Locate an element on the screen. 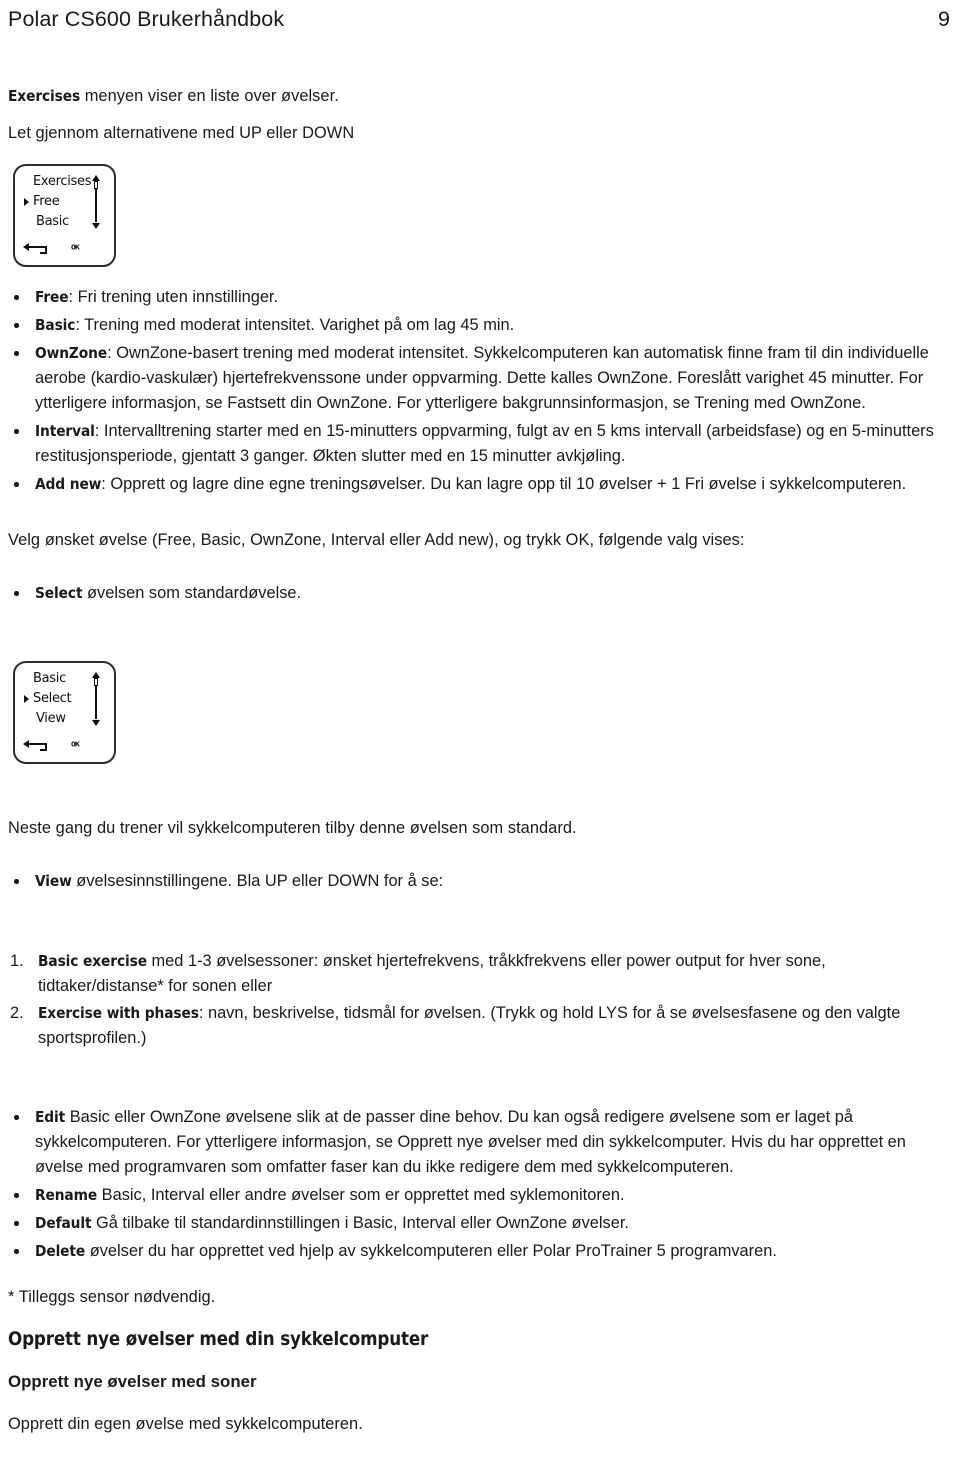 The height and width of the screenshot is (1460, 960). footnote: * Tilleggs sensor nødvendig. is located at coordinates (112, 1297).